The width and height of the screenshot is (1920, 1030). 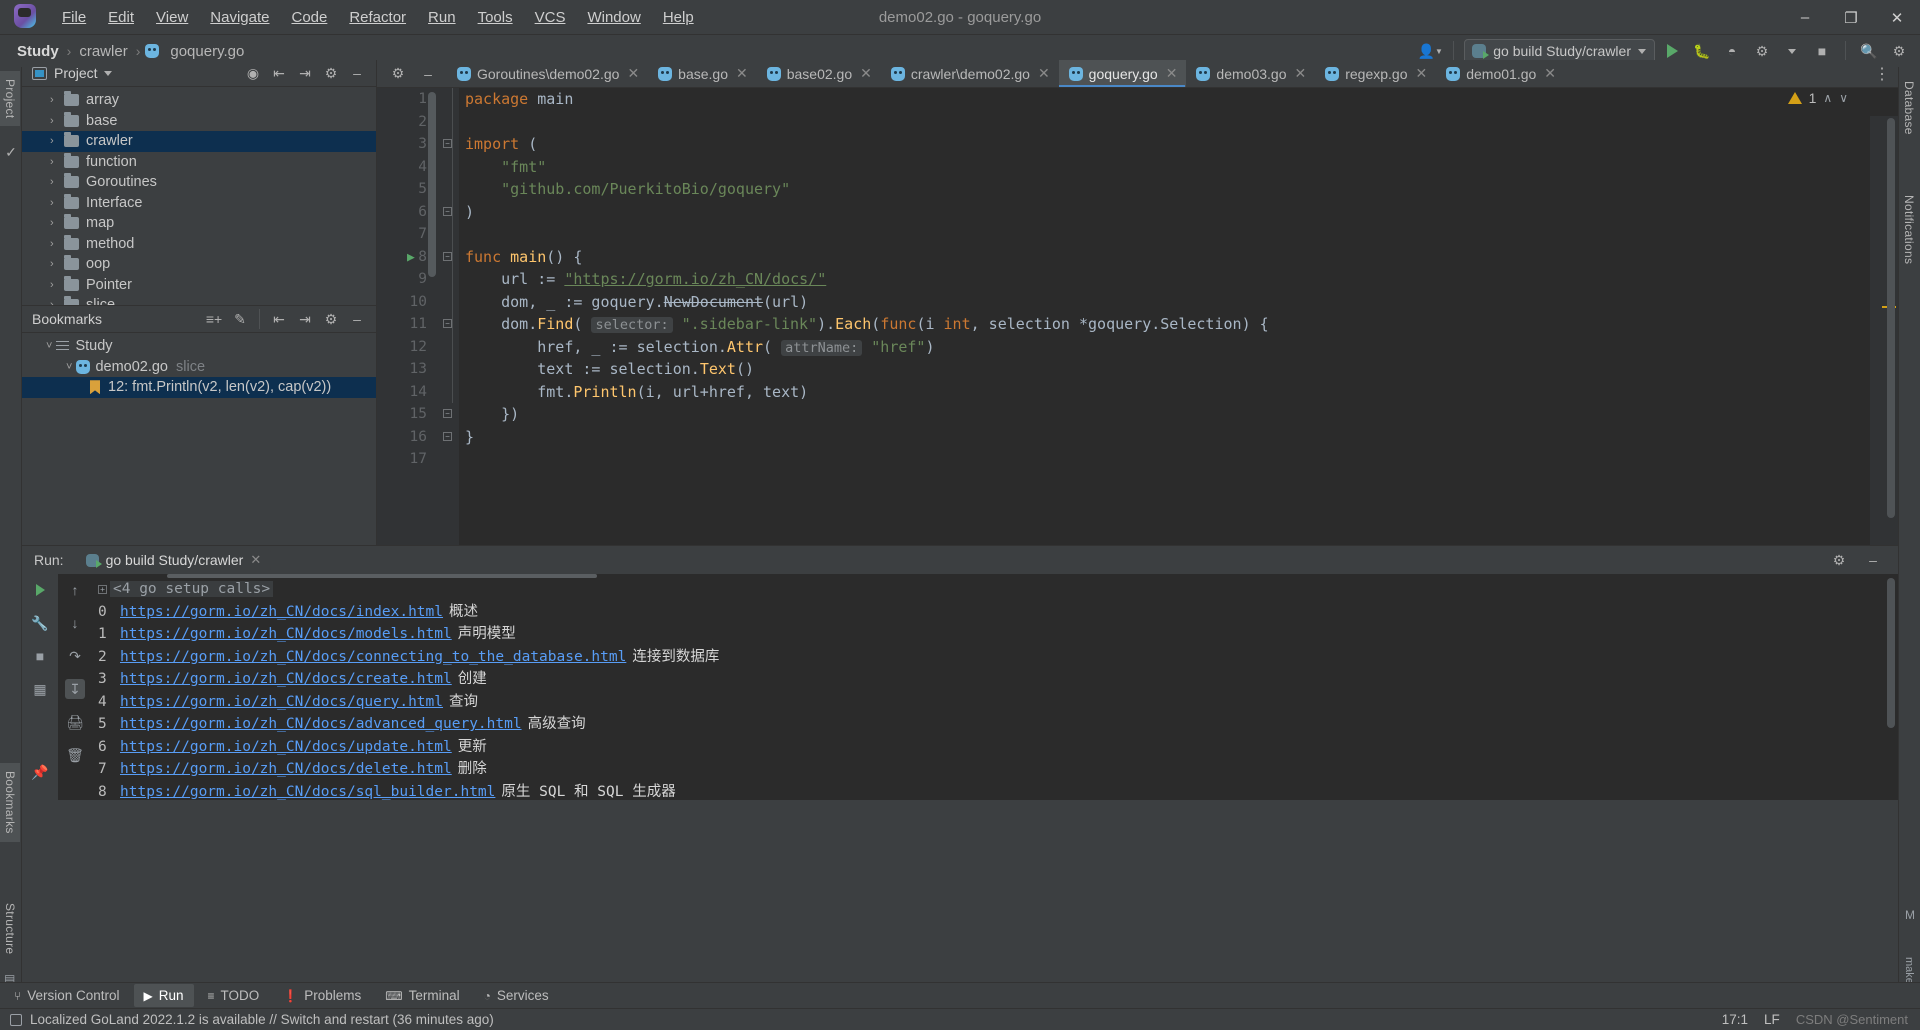 I want to click on menu-edit: Edit, so click(x=121, y=17).